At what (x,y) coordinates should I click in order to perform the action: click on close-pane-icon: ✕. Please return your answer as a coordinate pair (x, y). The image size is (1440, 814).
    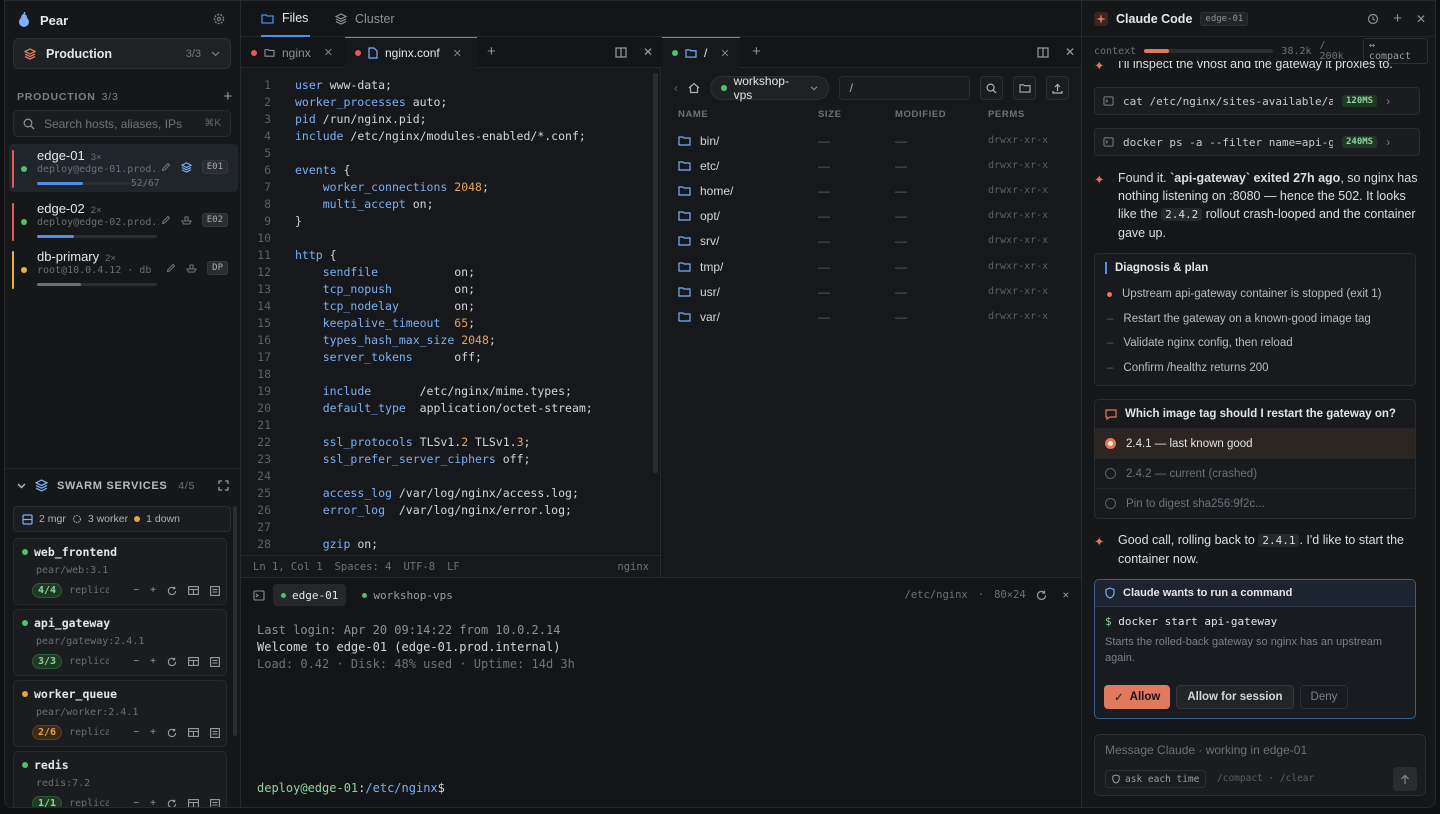
    Looking at the image, I should click on (648, 52).